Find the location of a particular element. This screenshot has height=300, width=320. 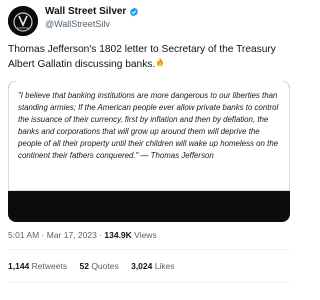

avatar is located at coordinates (23, 21).